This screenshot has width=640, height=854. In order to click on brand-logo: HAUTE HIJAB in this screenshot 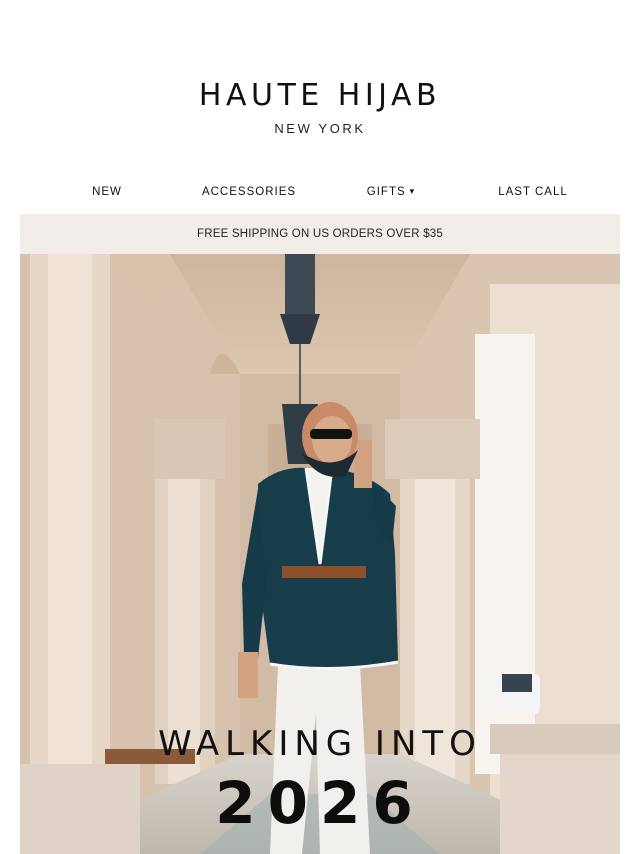, I will do `click(320, 95)`.